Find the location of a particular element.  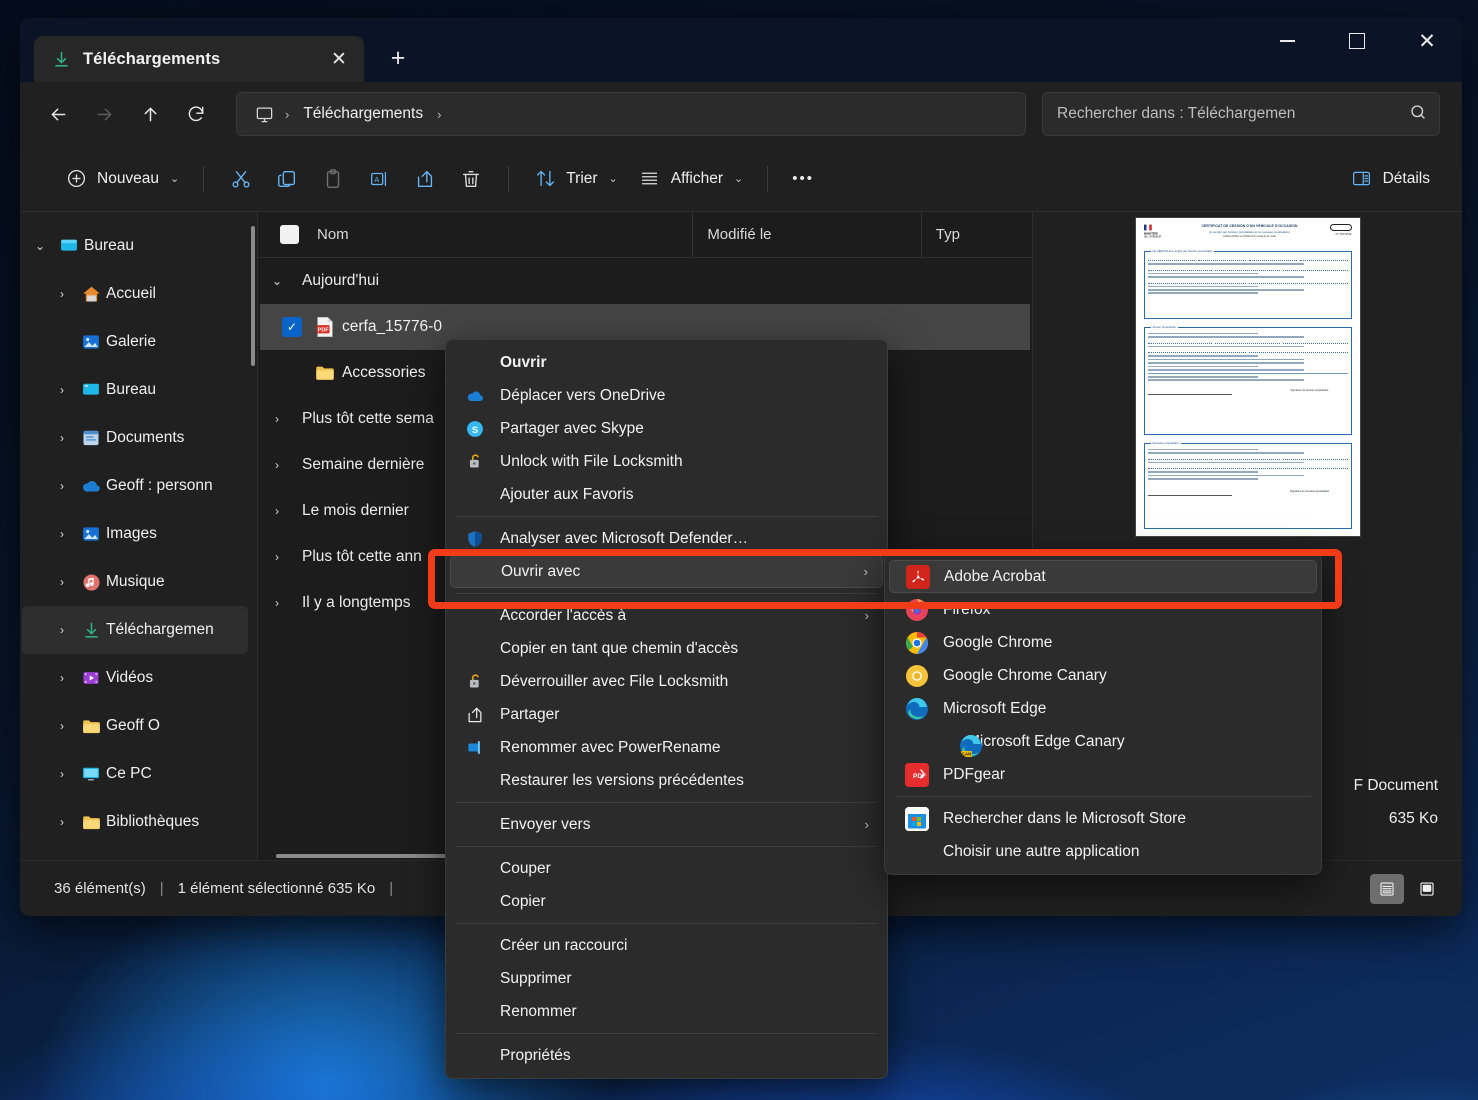

menu-item-partager-avec-skype: S Partager avec Skype is located at coordinates (666, 428).